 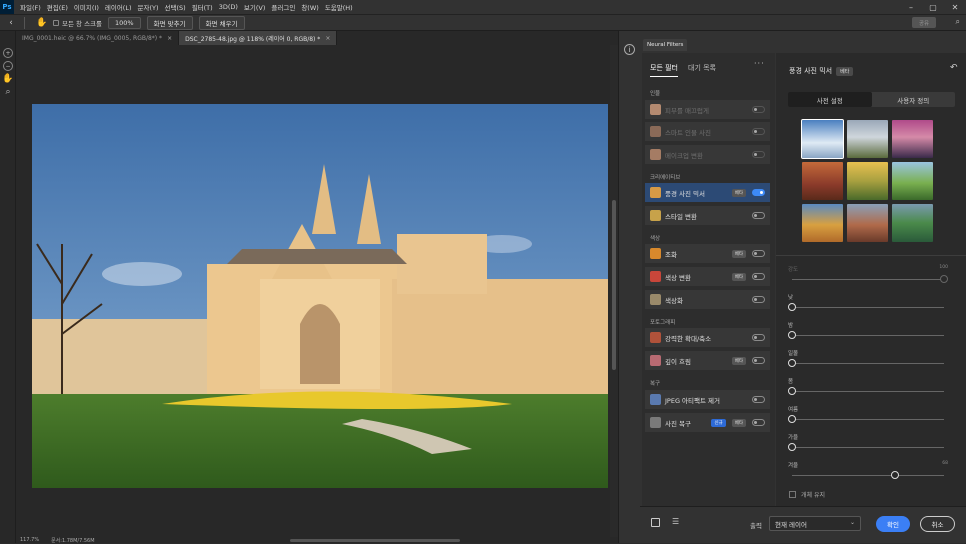 I want to click on ok-button: 확인, so click(x=893, y=524).